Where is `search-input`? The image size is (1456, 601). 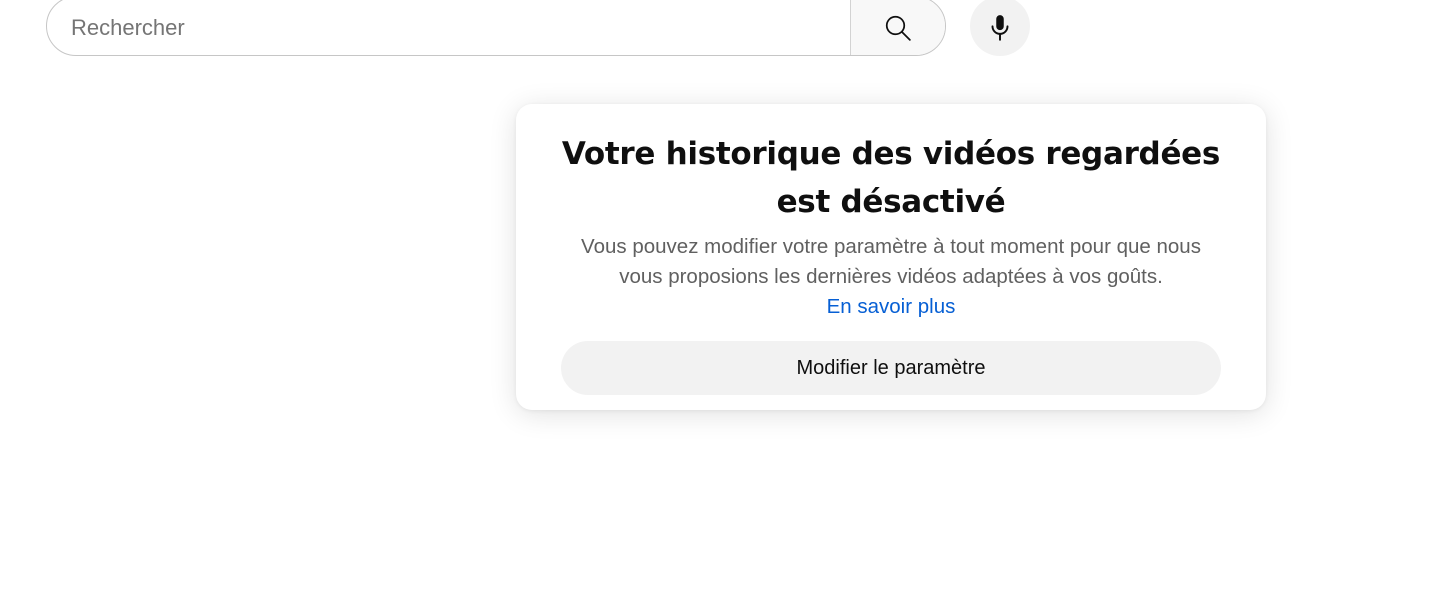 search-input is located at coordinates (448, 27).